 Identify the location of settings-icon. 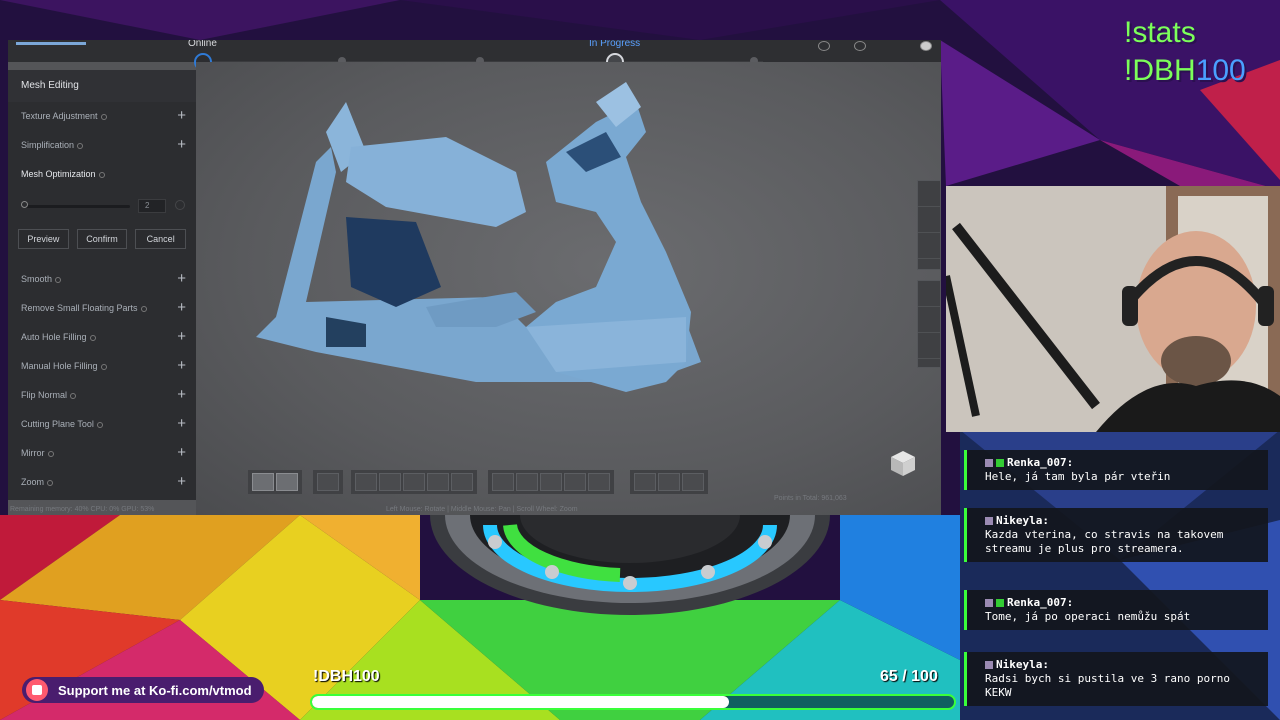
(860, 46).